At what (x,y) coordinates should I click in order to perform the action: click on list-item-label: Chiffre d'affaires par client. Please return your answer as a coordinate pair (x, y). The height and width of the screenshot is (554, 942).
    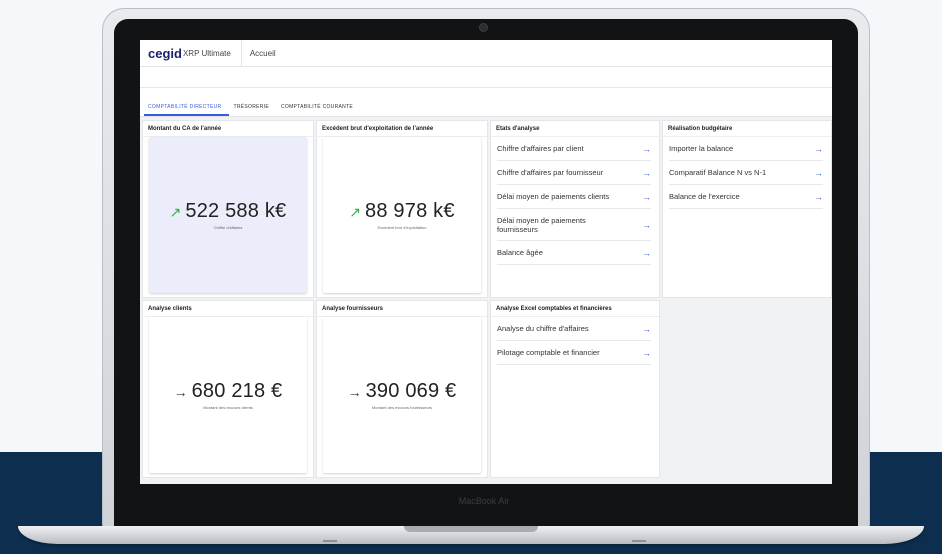
    Looking at the image, I should click on (540, 148).